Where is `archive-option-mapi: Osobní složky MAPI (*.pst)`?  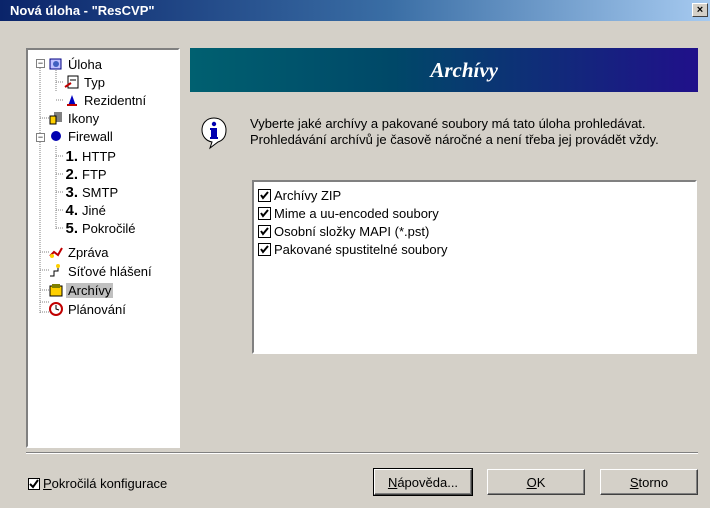 archive-option-mapi: Osobní složky MAPI (*.pst) is located at coordinates (343, 231).